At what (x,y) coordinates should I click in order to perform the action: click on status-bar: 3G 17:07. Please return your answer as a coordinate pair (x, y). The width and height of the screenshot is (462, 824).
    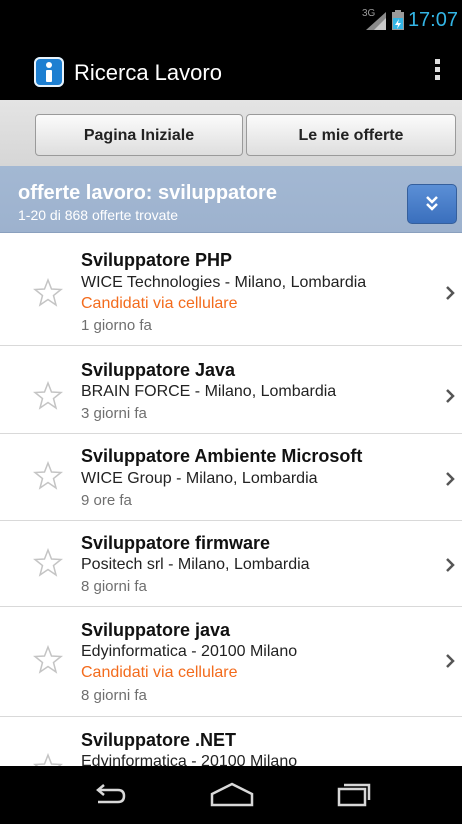
    Looking at the image, I should click on (231, 19).